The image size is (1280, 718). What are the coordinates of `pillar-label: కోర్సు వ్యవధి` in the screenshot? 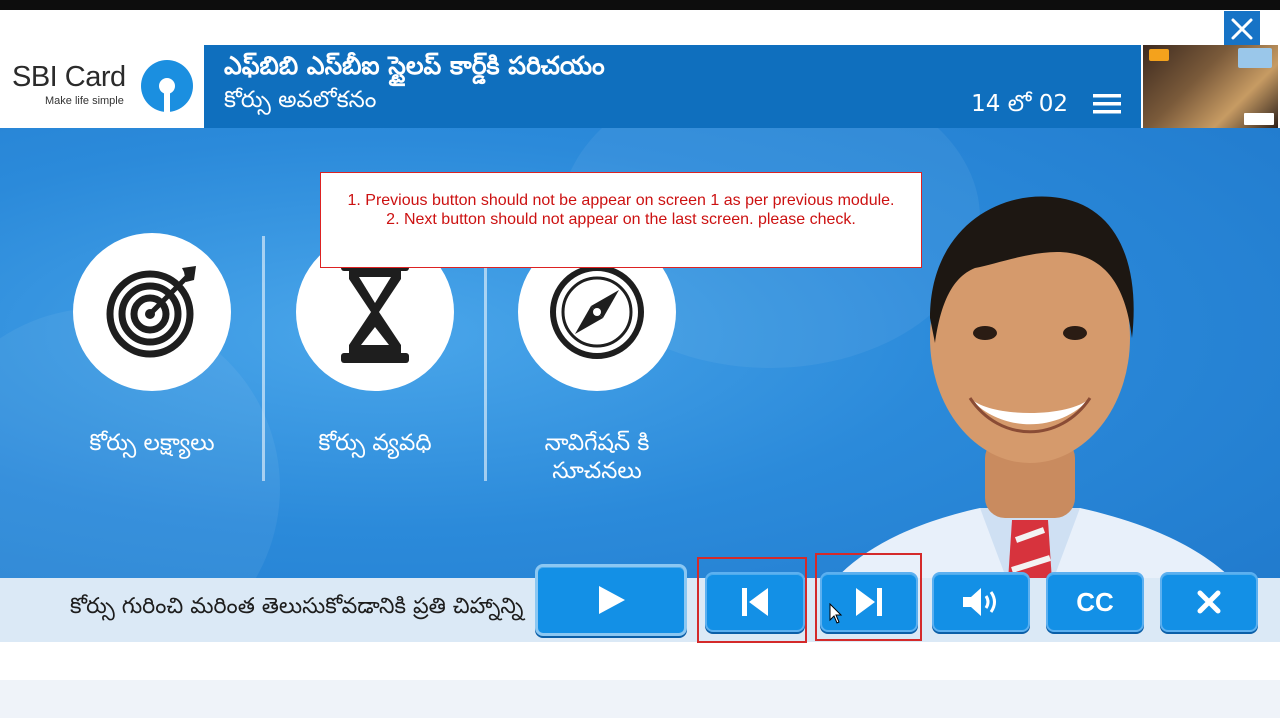 It's located at (375, 443).